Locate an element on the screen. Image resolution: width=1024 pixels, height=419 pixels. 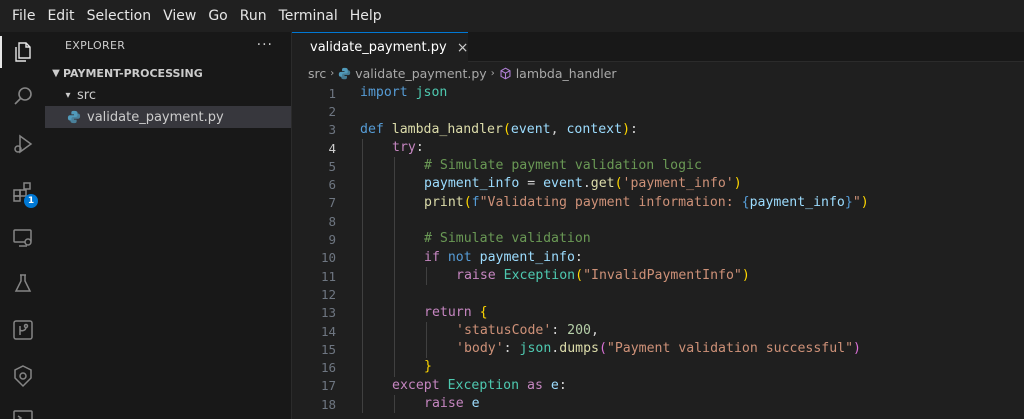
testing-icon is located at coordinates (22, 284).